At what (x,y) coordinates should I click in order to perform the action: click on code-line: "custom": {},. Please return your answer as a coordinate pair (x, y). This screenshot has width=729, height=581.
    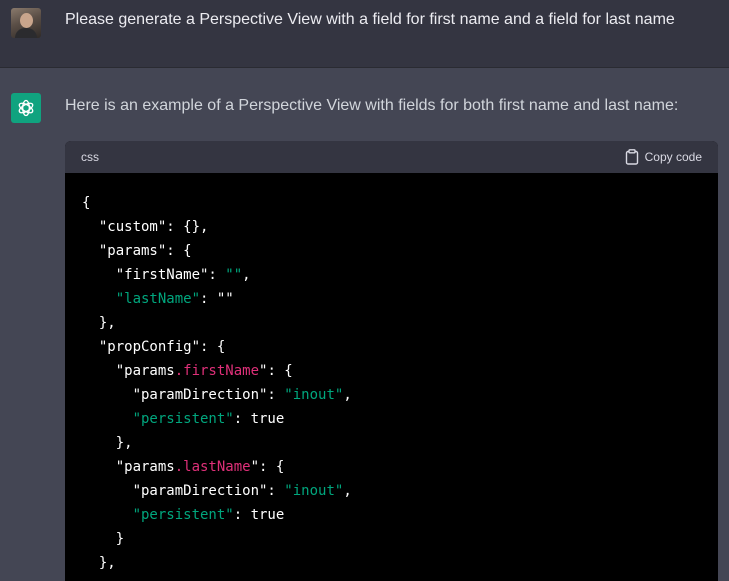
    Looking at the image, I should click on (391, 227).